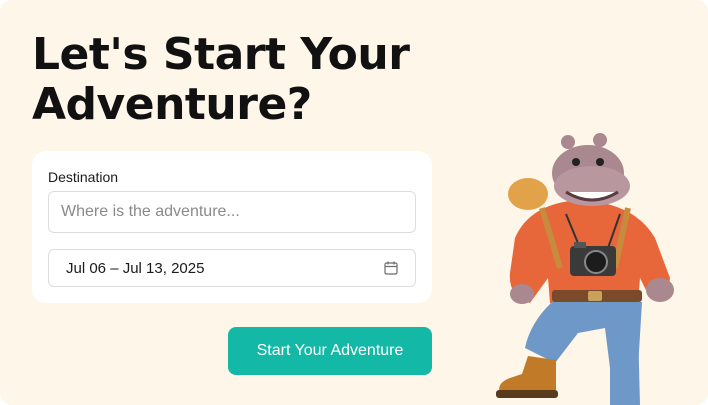 The height and width of the screenshot is (405, 708). Describe the element at coordinates (232, 212) in the screenshot. I see `destination-input` at that location.